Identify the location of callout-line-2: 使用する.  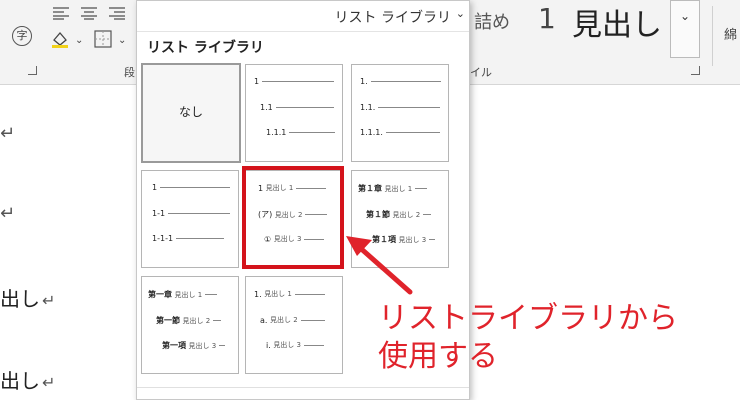
(438, 356).